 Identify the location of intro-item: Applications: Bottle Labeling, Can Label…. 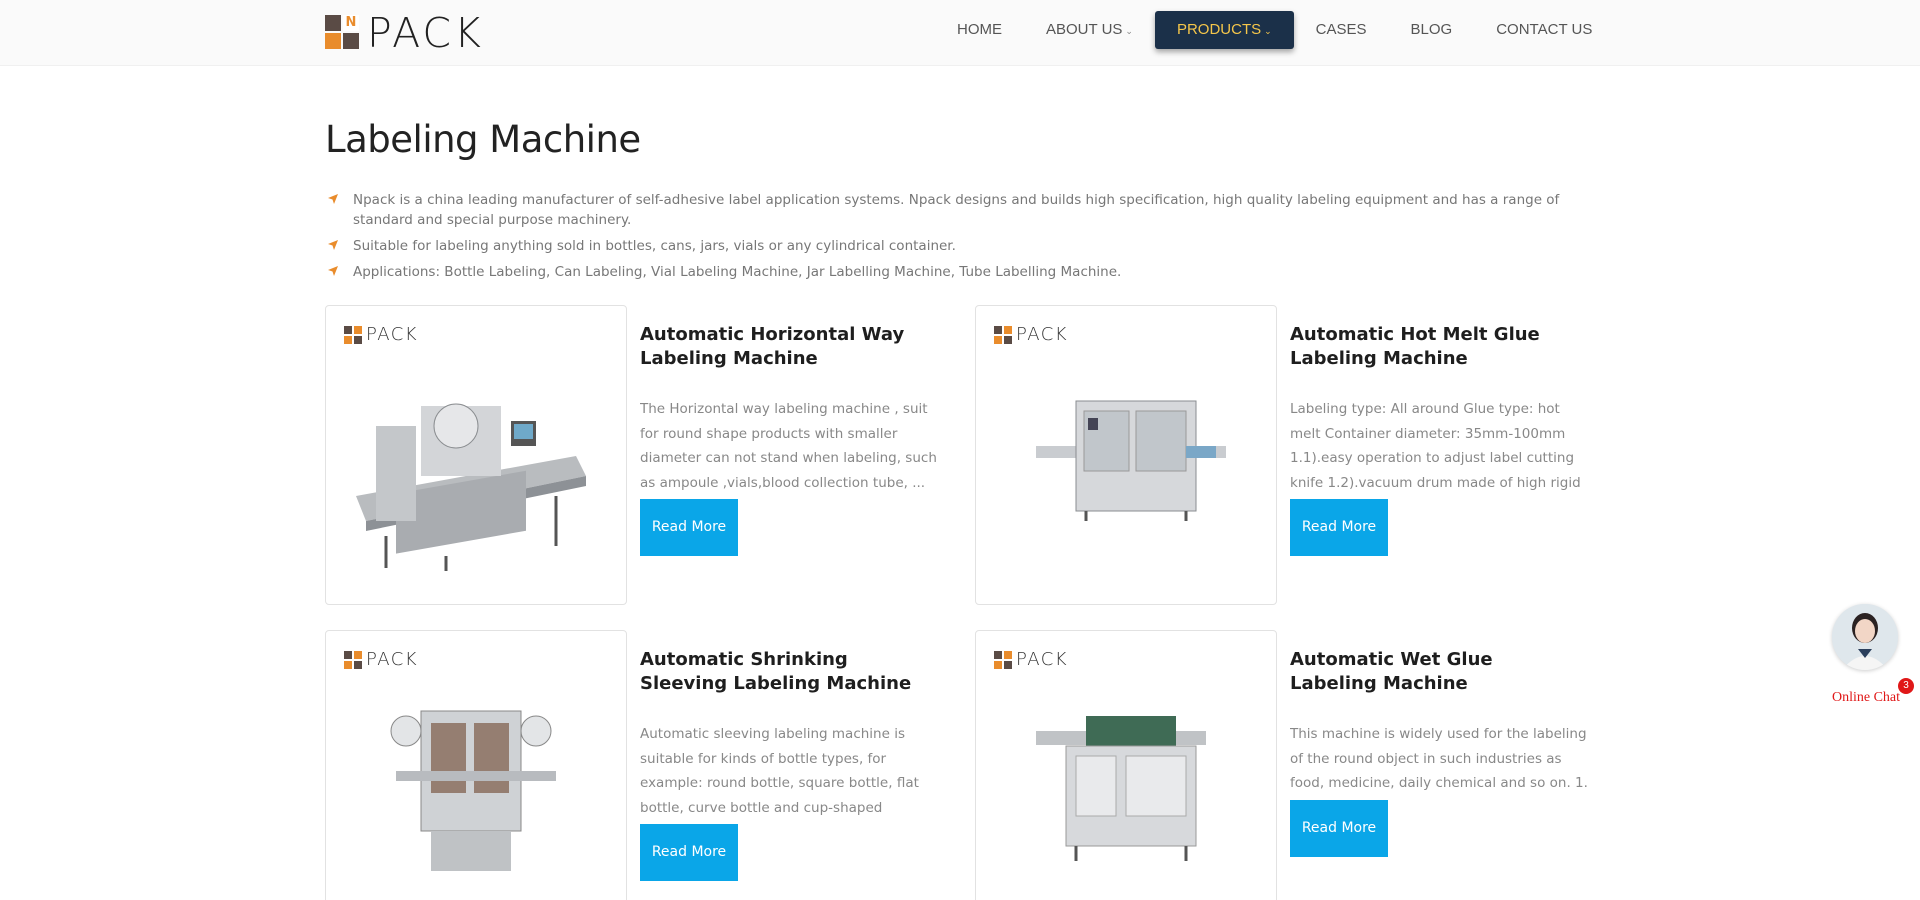
(960, 272).